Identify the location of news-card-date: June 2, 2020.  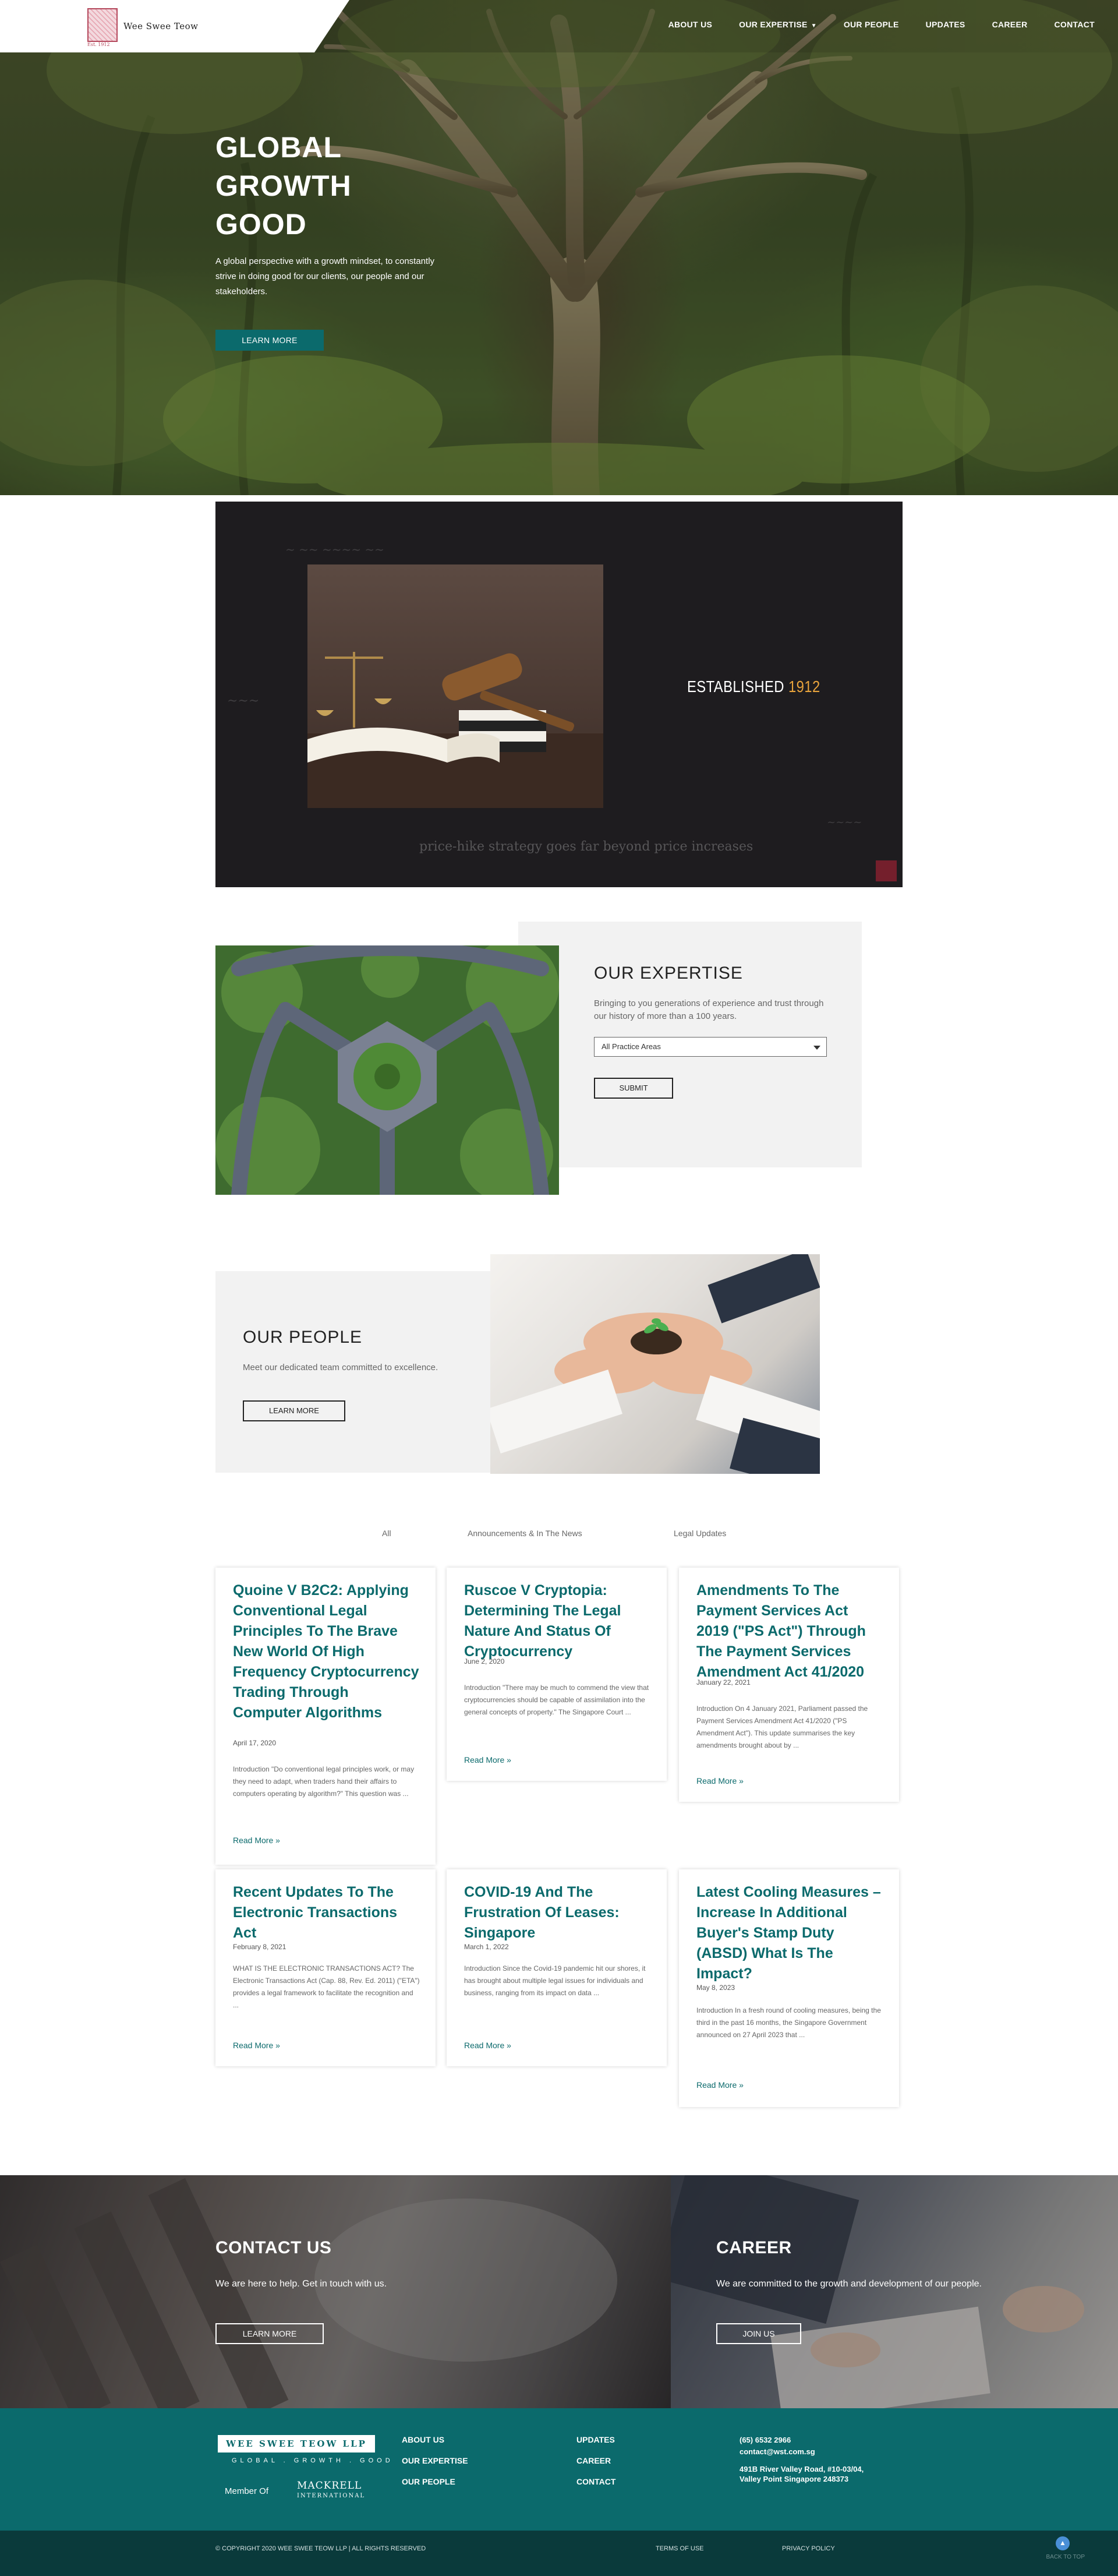
(484, 1661).